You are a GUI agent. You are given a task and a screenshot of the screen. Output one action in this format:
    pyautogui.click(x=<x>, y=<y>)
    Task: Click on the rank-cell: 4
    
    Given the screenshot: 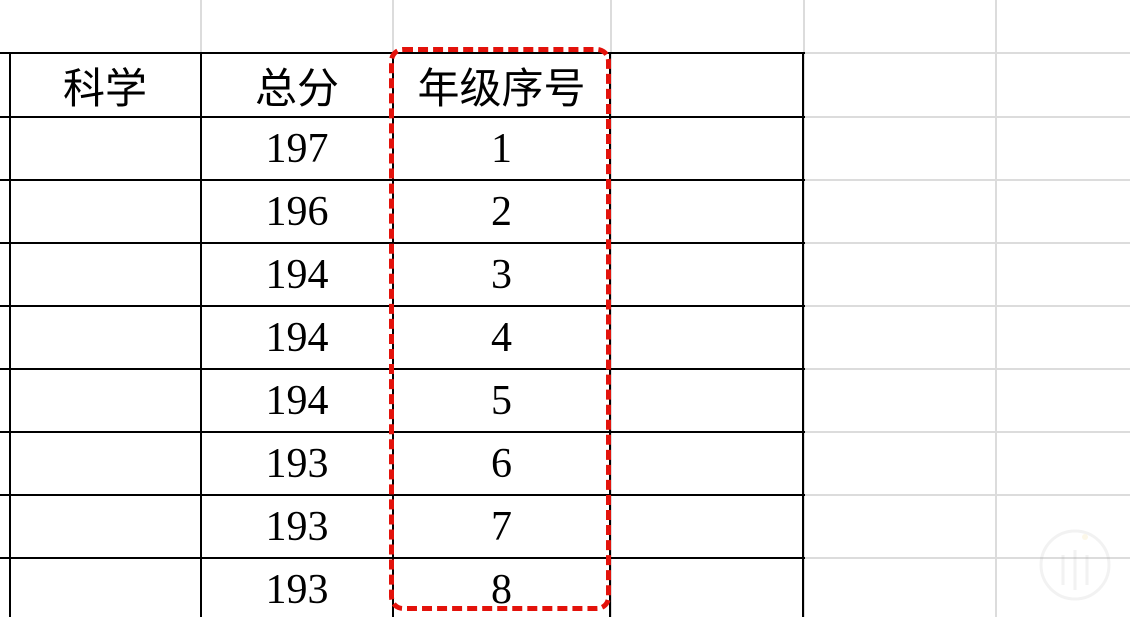 What is the action you would take?
    pyautogui.click(x=501, y=337)
    